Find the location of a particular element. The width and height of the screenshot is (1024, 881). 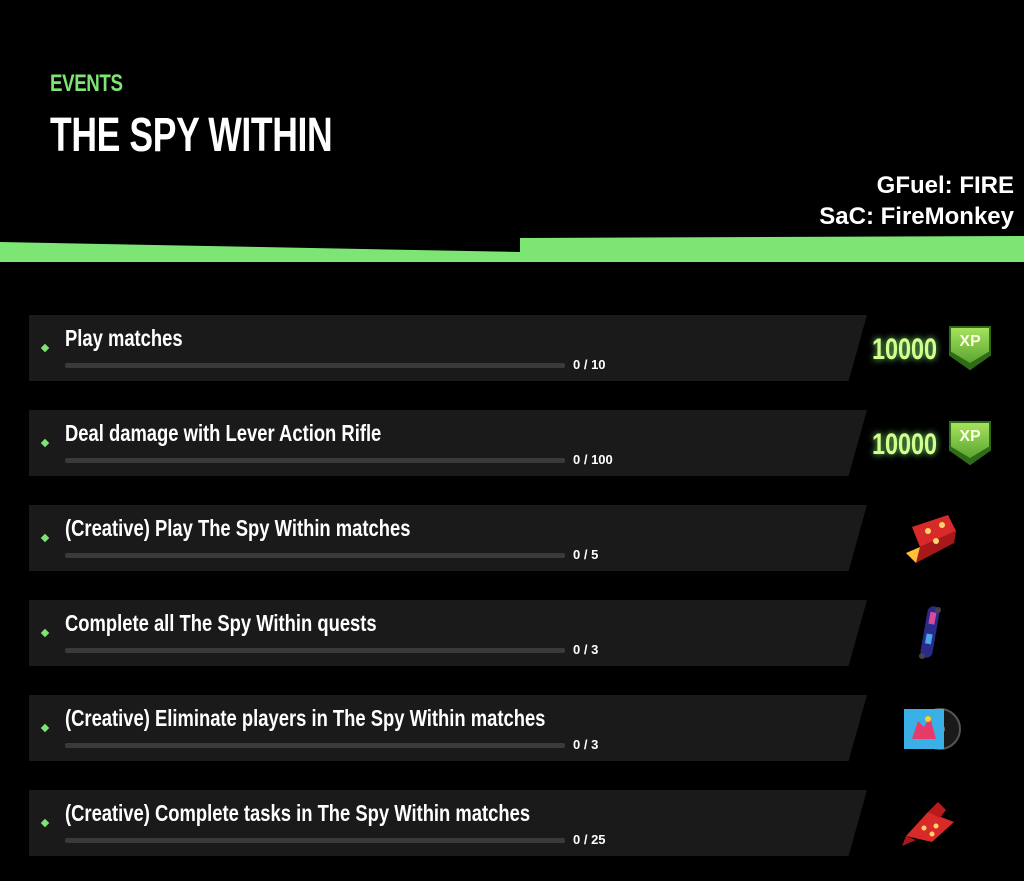

event-category: EVENTS is located at coordinates (86, 83).